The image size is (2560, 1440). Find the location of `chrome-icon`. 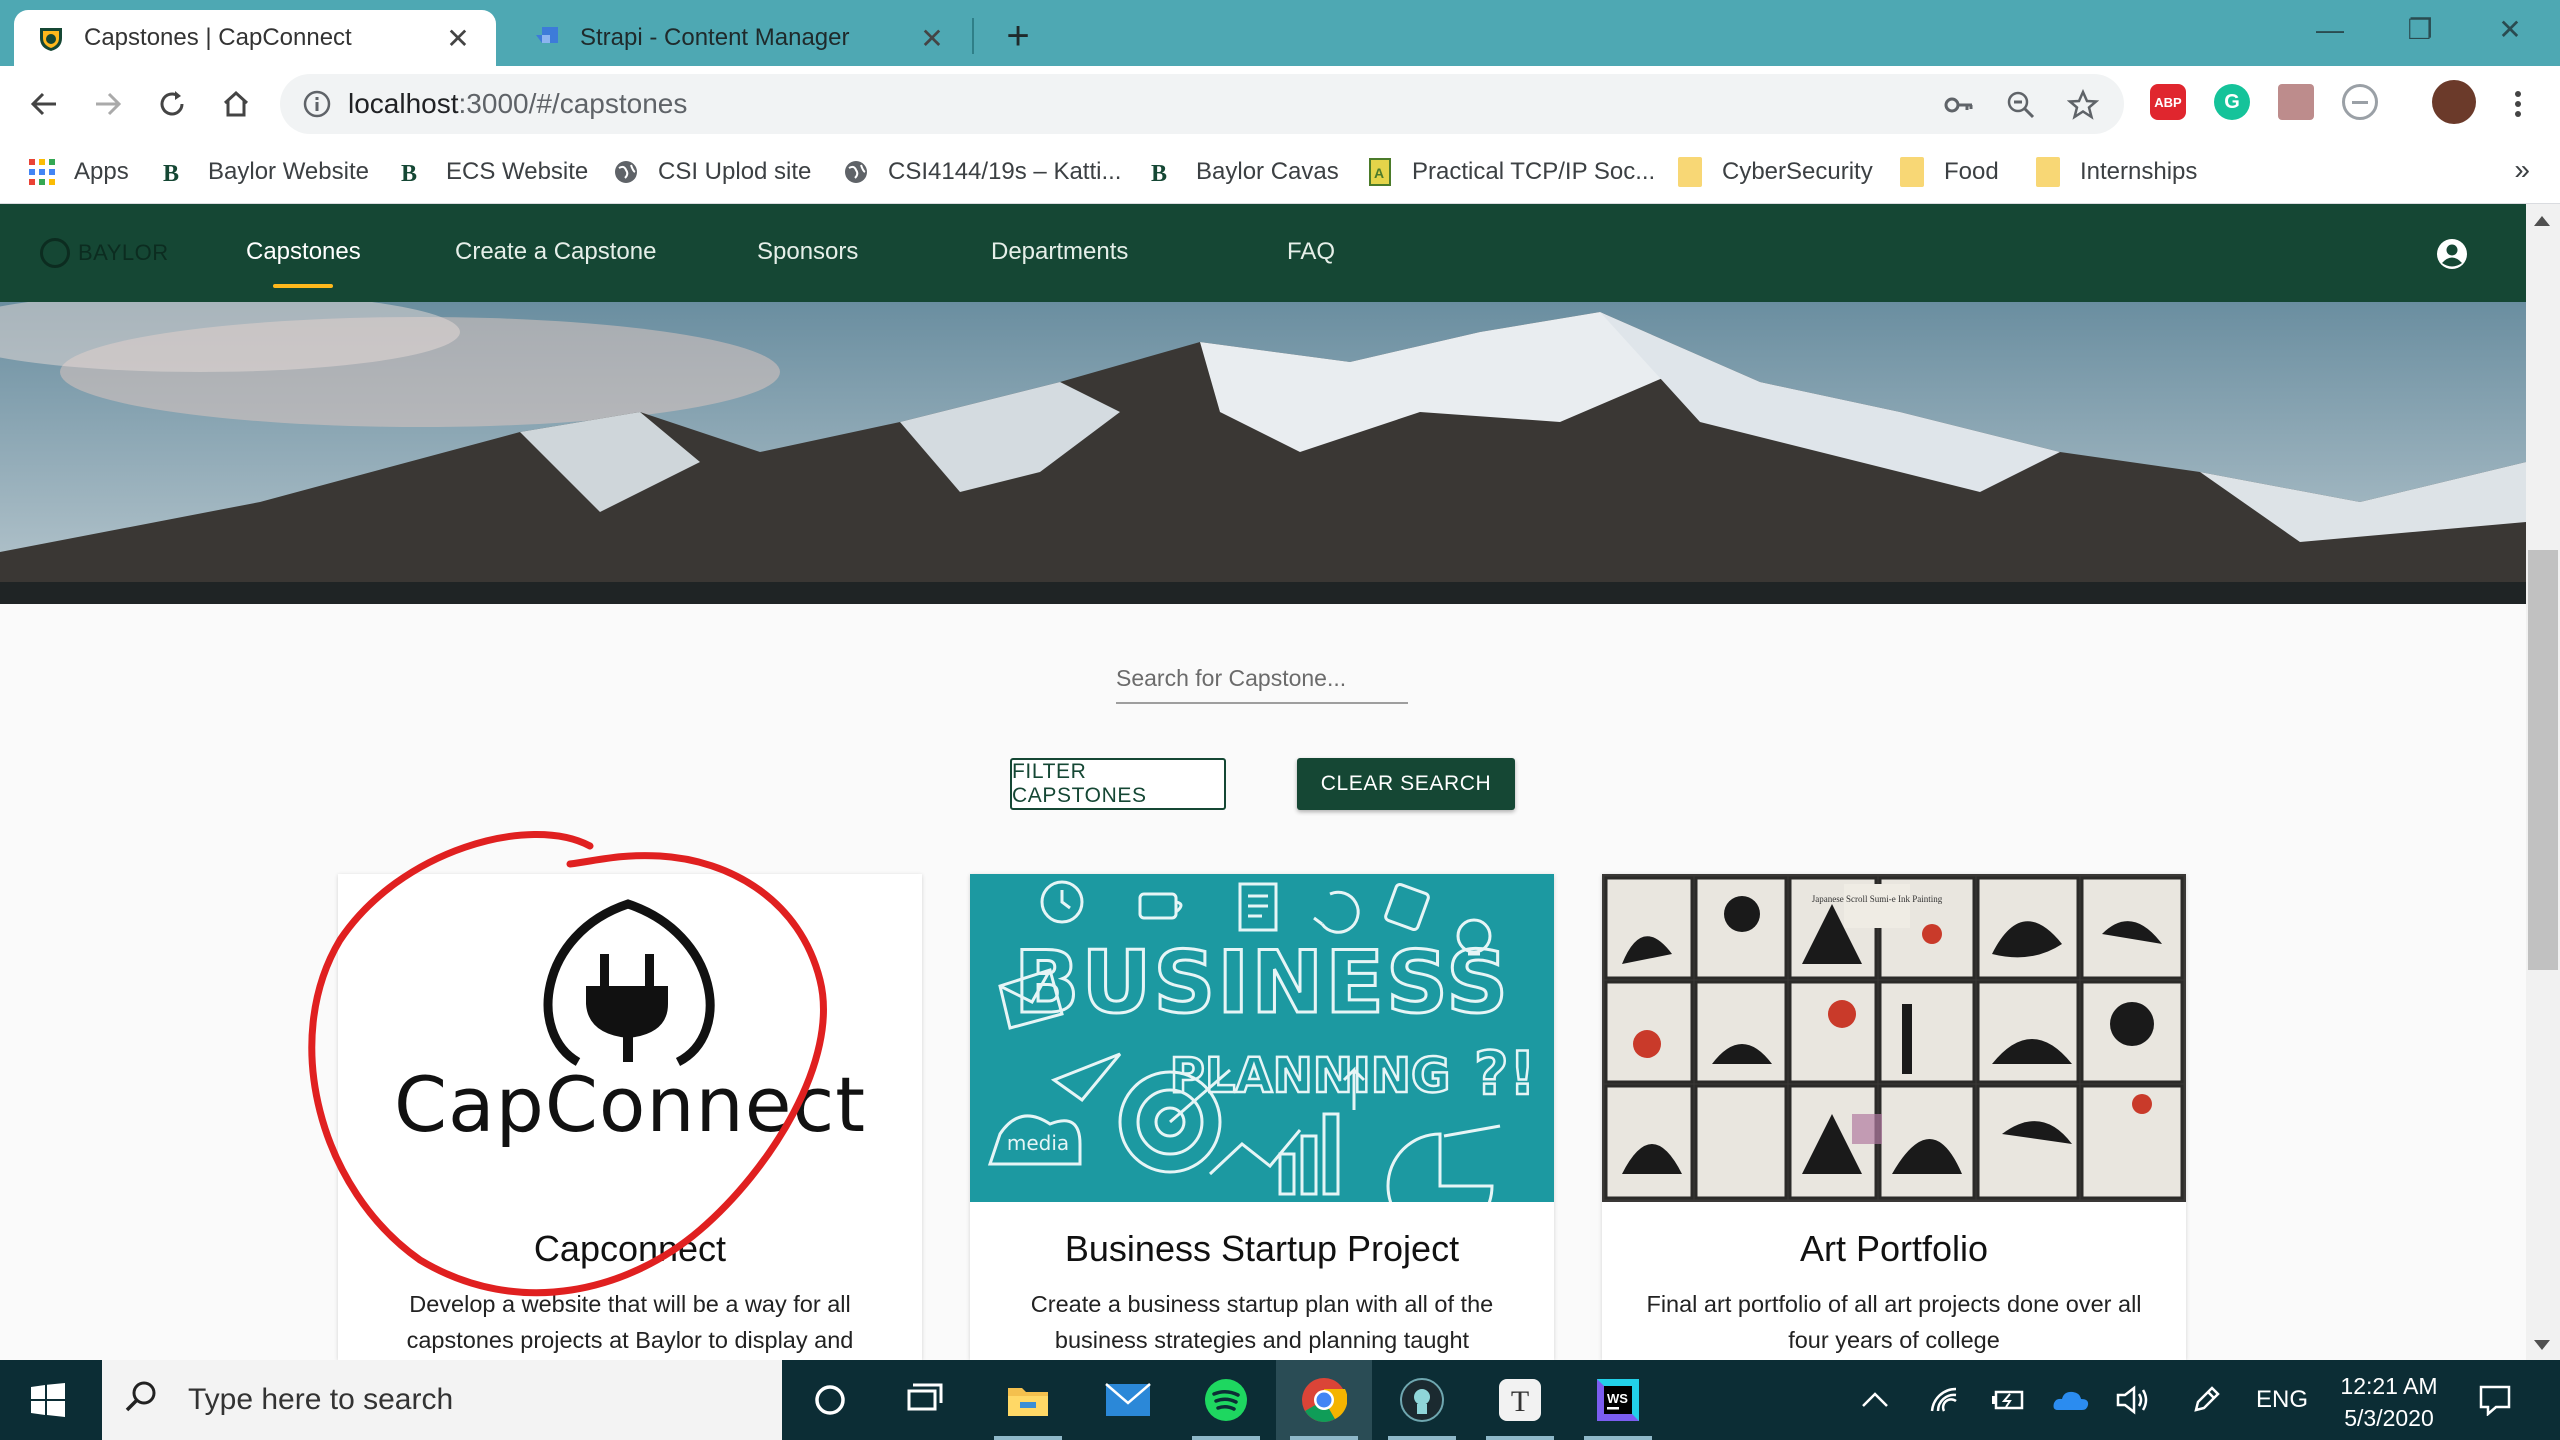

chrome-icon is located at coordinates (1324, 1400).